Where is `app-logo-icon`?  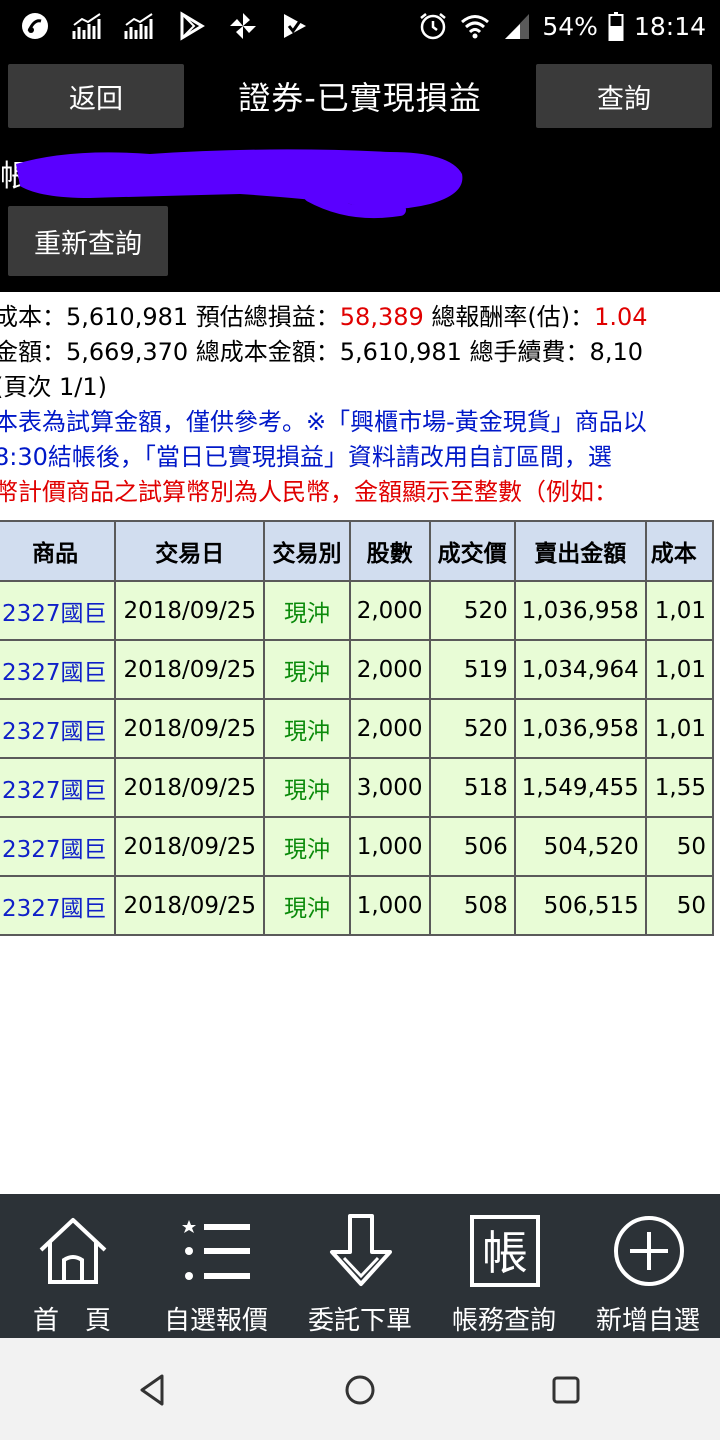 app-logo-icon is located at coordinates (35, 26).